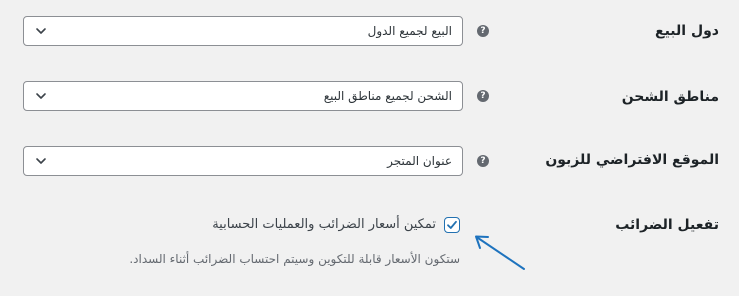 The width and height of the screenshot is (739, 296). What do you see at coordinates (483, 161) in the screenshot?
I see `default-customer-location-help-icon: ?` at bounding box center [483, 161].